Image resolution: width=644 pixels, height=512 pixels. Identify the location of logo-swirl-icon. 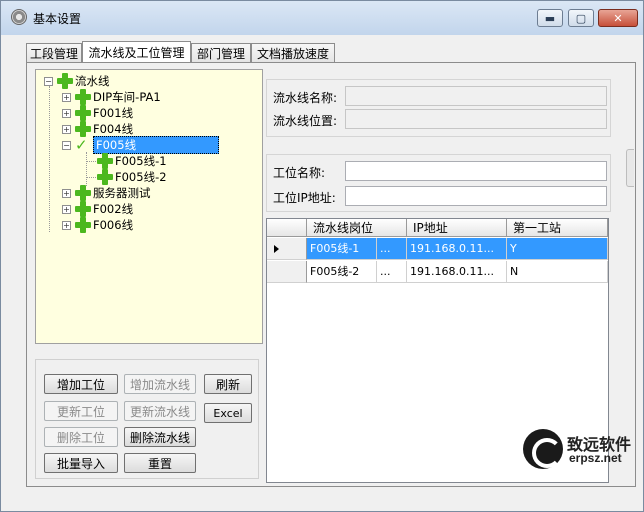
(543, 449).